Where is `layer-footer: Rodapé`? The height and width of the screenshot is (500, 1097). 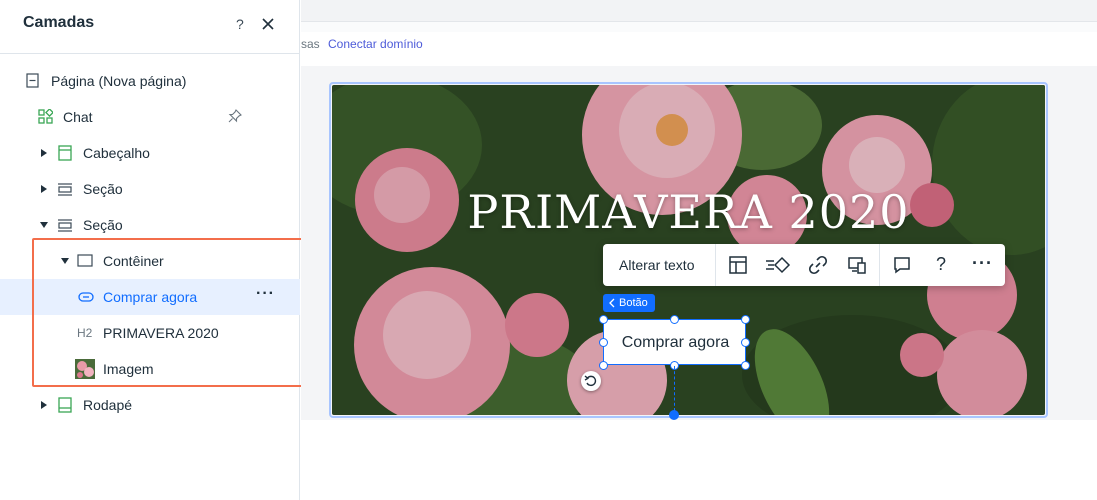 layer-footer: Rodapé is located at coordinates (150, 405).